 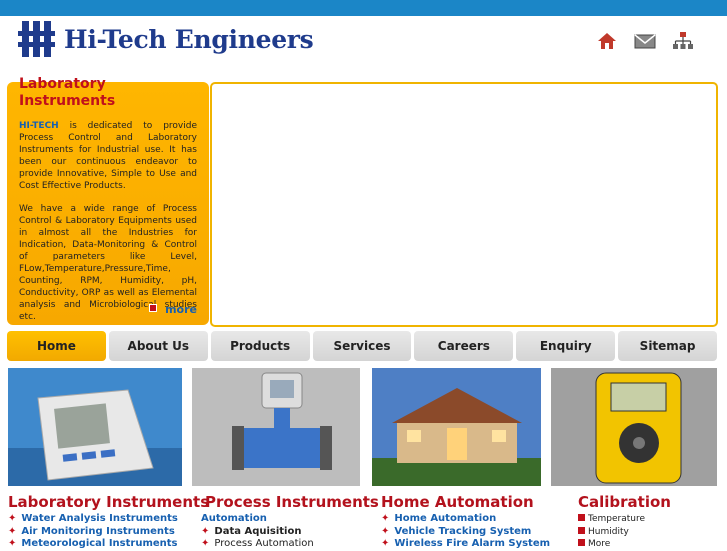 What do you see at coordinates (465, 544) in the screenshot?
I see `list-item: ✦ Wireless Fire Alarm System` at bounding box center [465, 544].